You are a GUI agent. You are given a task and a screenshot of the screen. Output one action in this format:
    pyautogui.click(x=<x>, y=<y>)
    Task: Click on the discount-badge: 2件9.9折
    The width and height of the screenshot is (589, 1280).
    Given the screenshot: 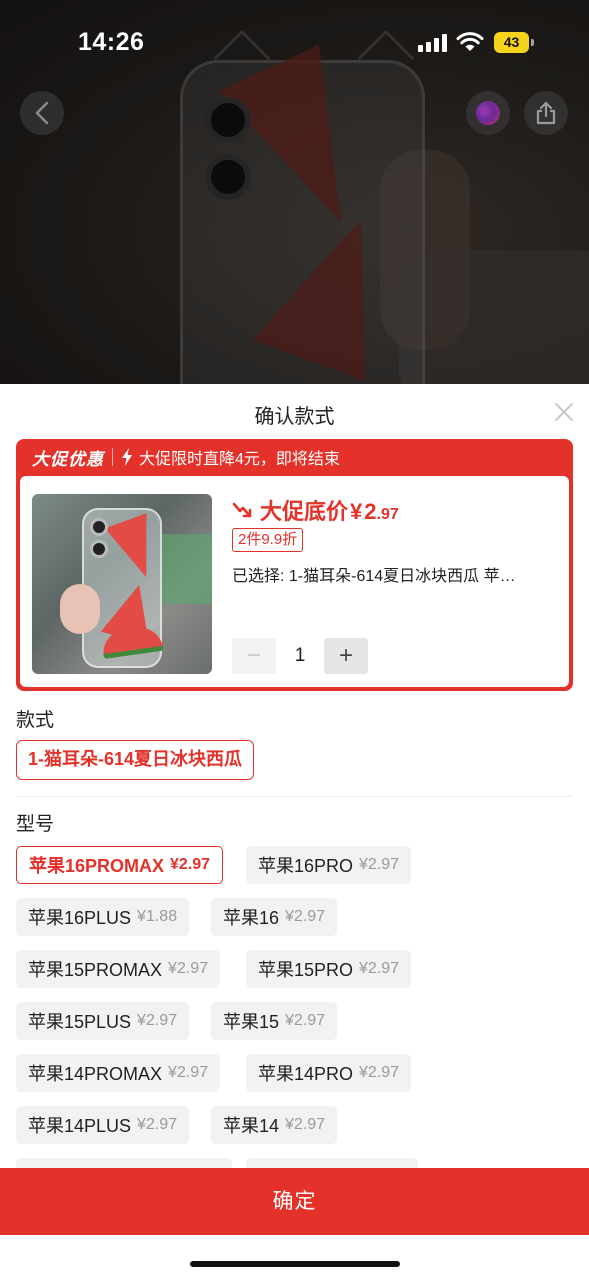 What is the action you would take?
    pyautogui.click(x=268, y=540)
    